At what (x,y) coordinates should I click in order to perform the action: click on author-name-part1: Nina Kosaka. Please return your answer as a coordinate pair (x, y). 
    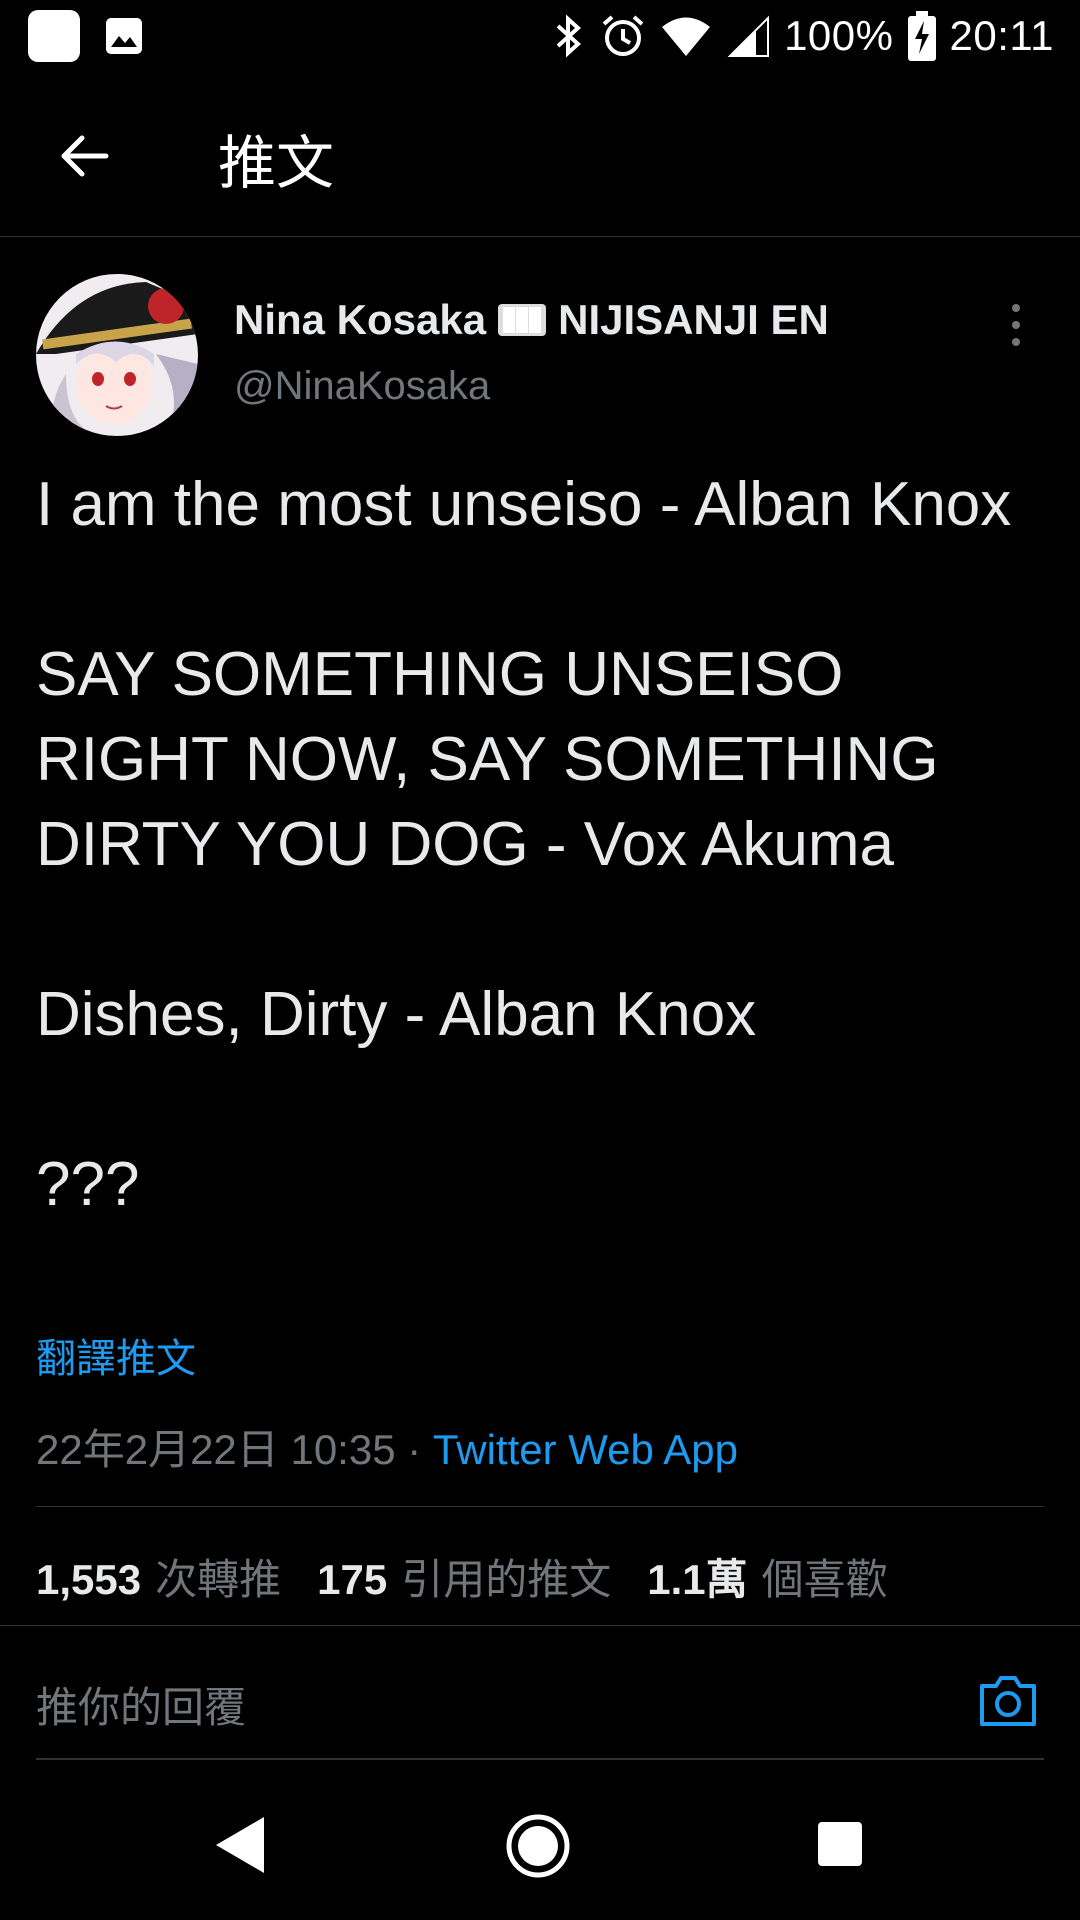
    Looking at the image, I should click on (360, 319).